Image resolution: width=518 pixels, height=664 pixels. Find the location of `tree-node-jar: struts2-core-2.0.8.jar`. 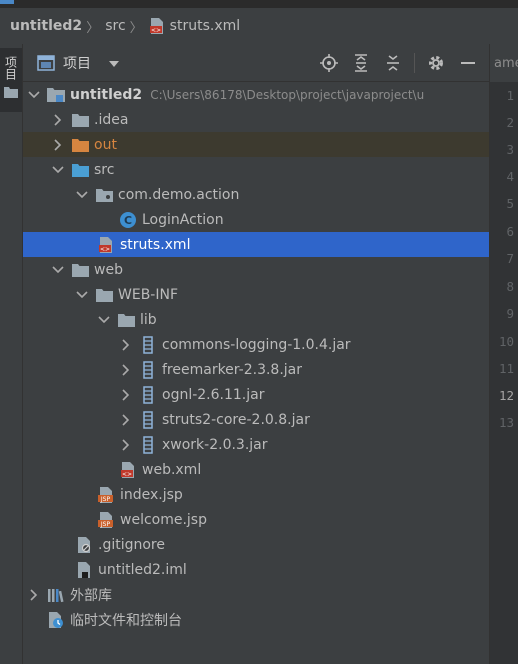

tree-node-jar: struts2-core-2.0.8.jar is located at coordinates (256, 419).